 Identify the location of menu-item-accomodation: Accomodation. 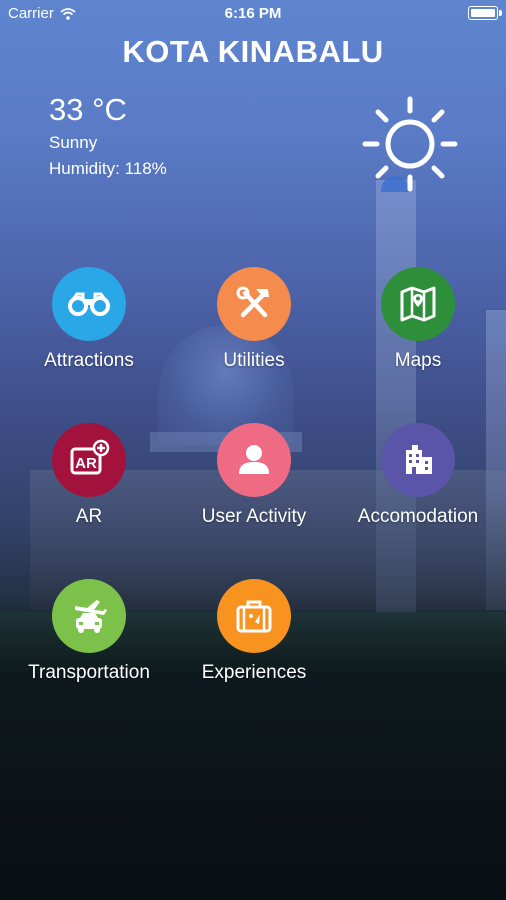
(418, 475).